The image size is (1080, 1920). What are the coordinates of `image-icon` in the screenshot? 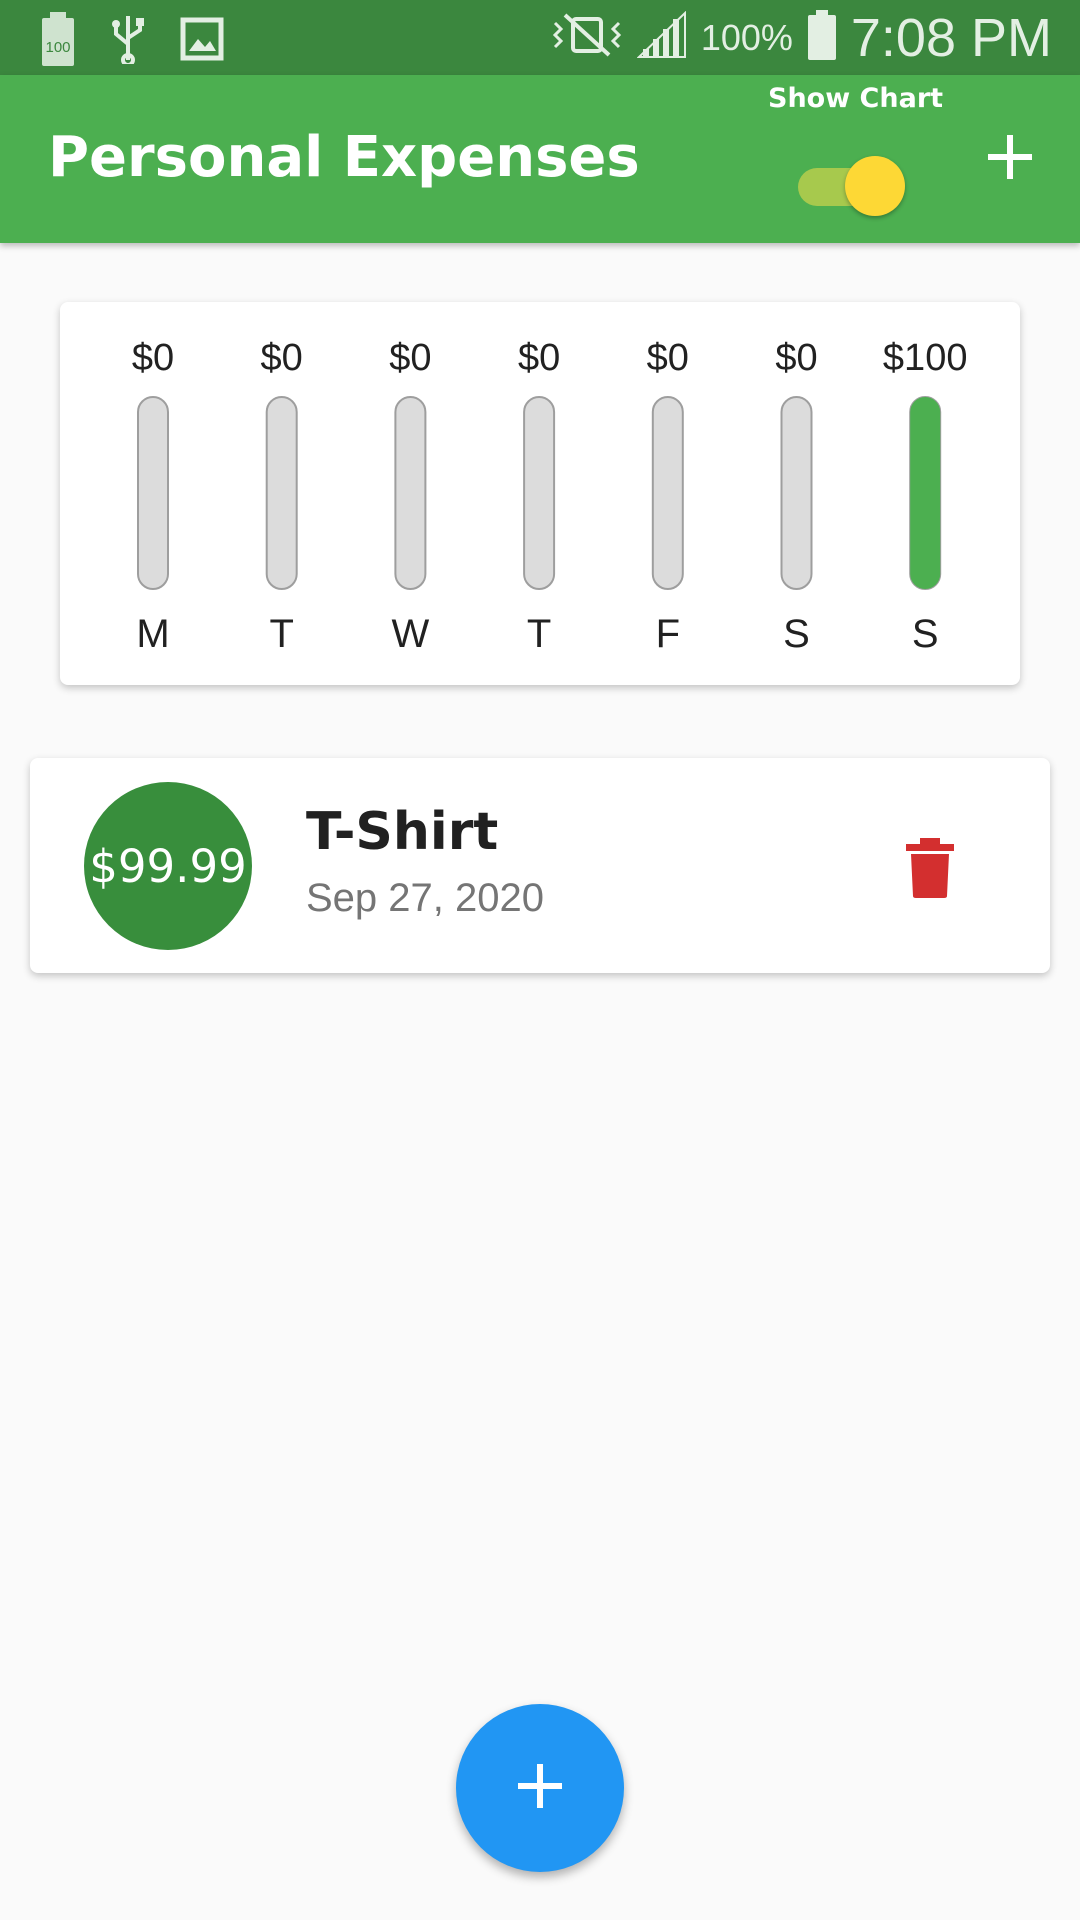 It's located at (202, 41).